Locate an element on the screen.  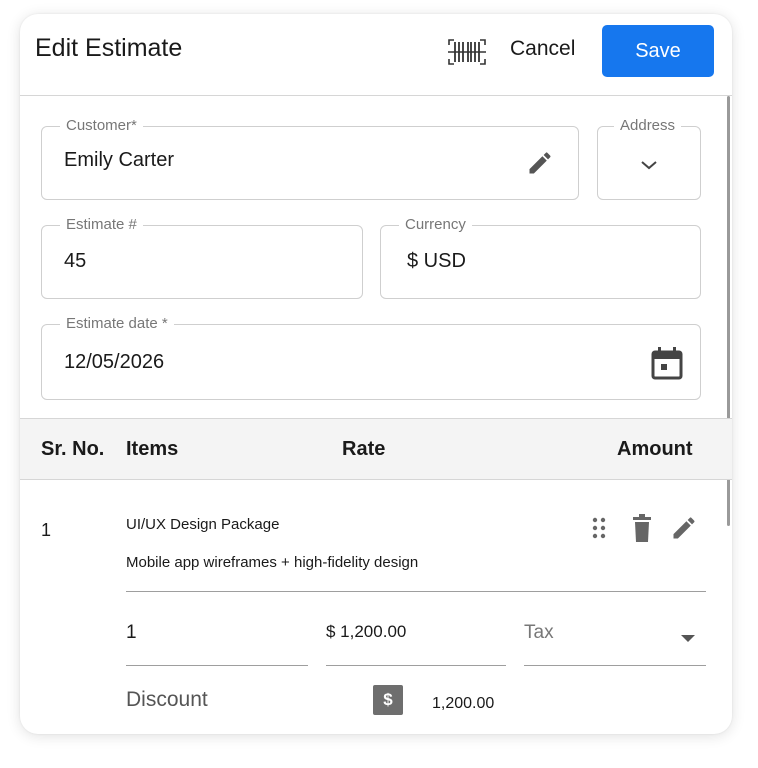
quantity-input: 1 is located at coordinates (217, 642).